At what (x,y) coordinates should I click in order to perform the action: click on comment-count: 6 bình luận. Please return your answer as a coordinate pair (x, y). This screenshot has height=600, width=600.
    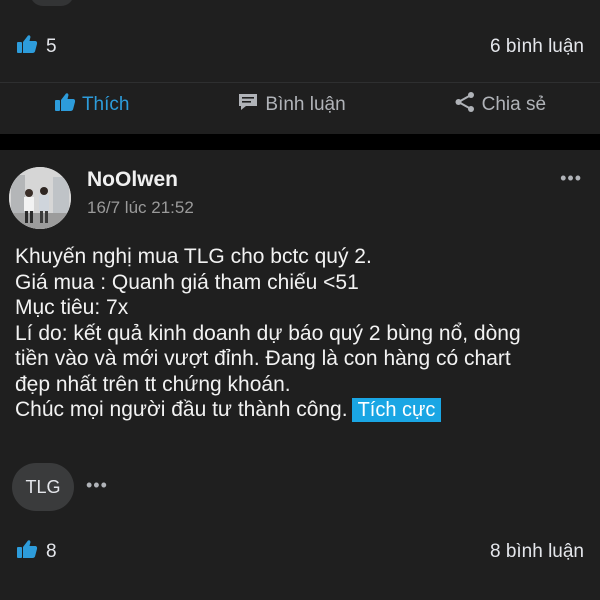
    Looking at the image, I should click on (537, 47).